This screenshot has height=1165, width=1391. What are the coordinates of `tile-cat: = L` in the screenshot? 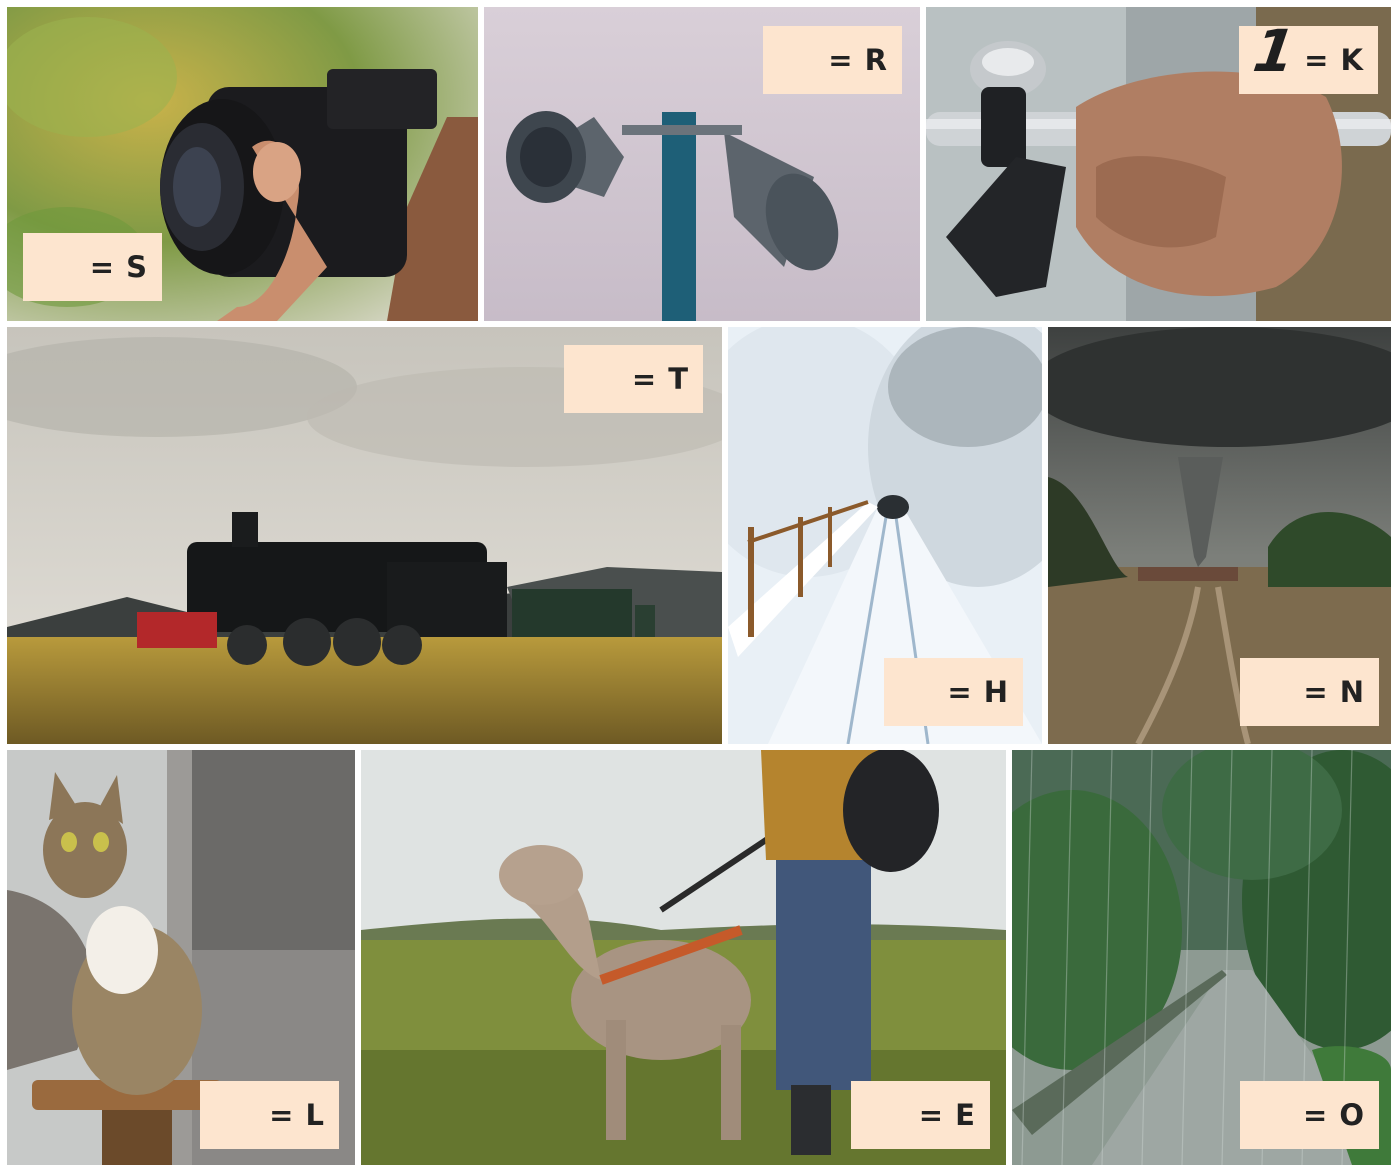 It's located at (181, 957).